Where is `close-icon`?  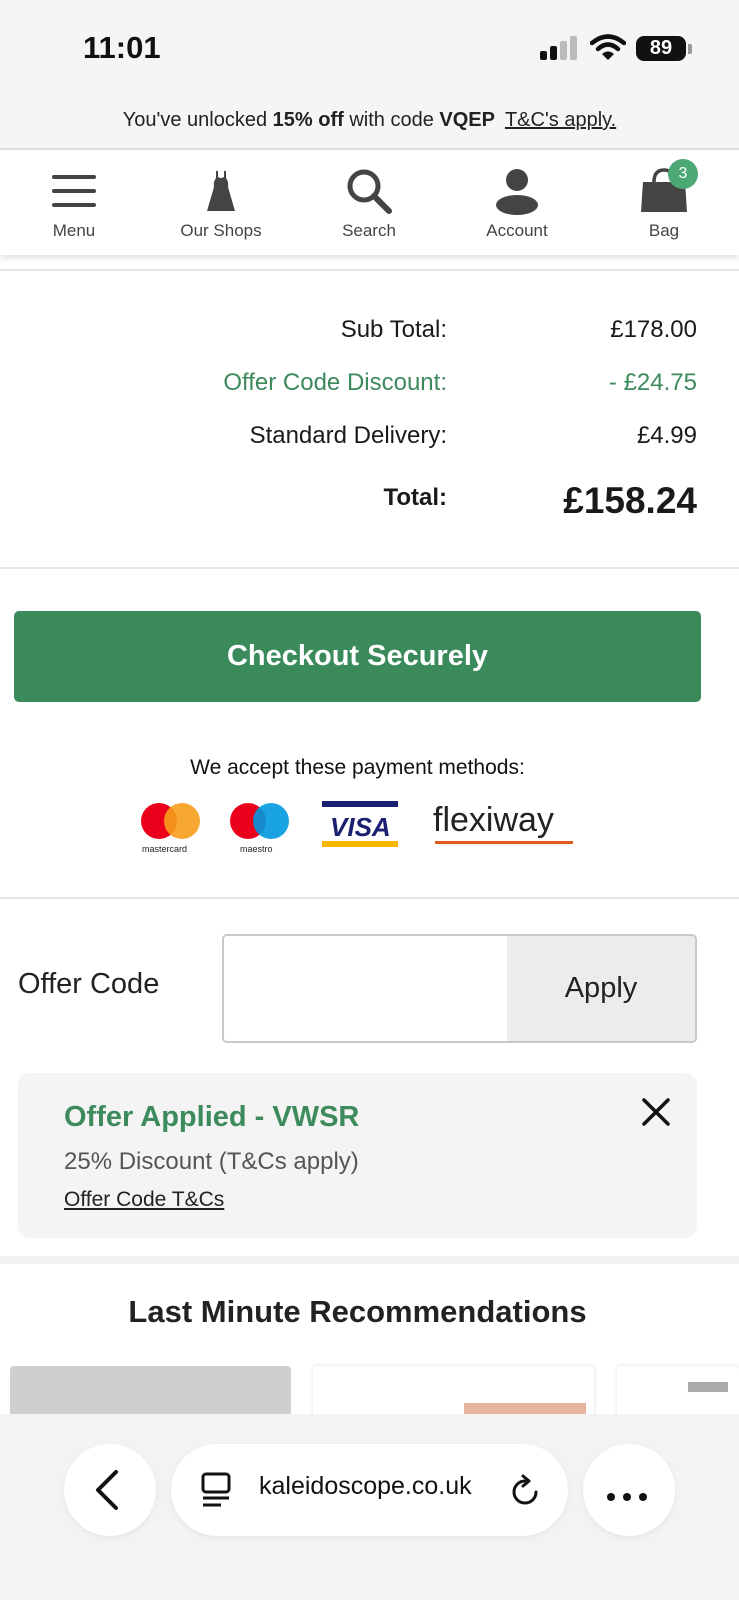 close-icon is located at coordinates (656, 1112).